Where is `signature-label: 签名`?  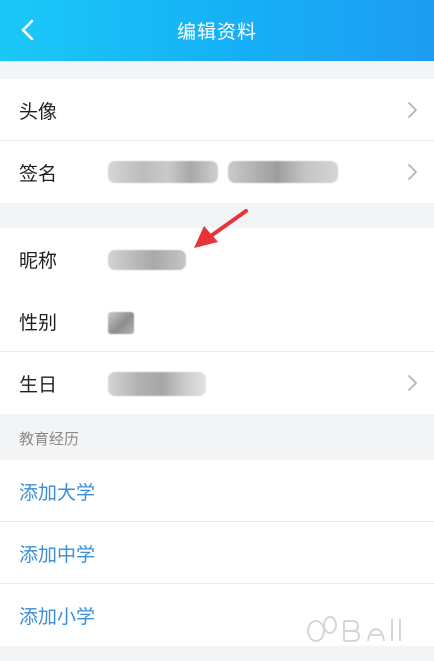
signature-label: 签名 is located at coordinates (38, 173).